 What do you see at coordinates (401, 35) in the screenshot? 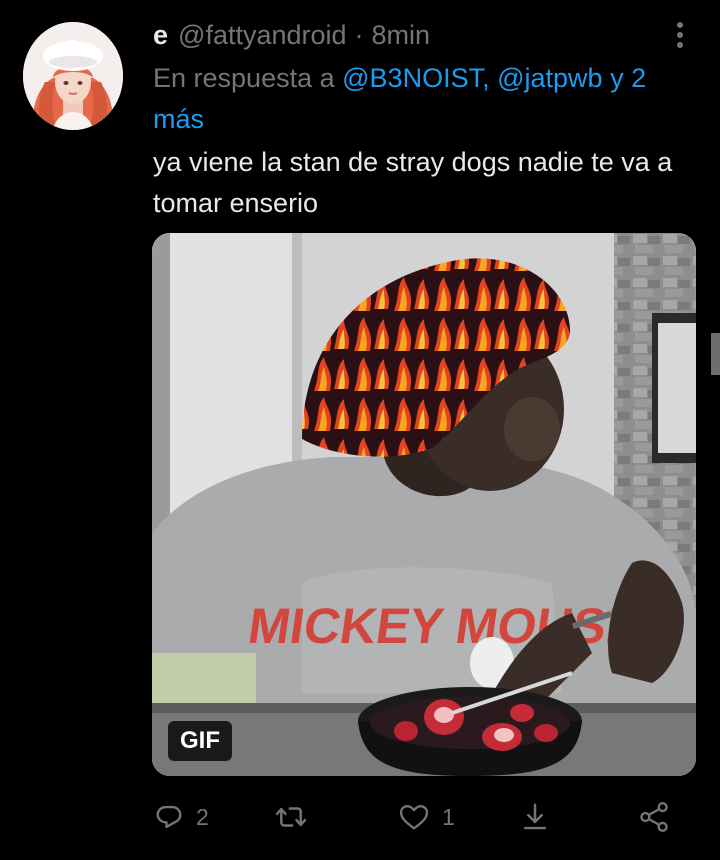
I see `timestamp: 8min` at bounding box center [401, 35].